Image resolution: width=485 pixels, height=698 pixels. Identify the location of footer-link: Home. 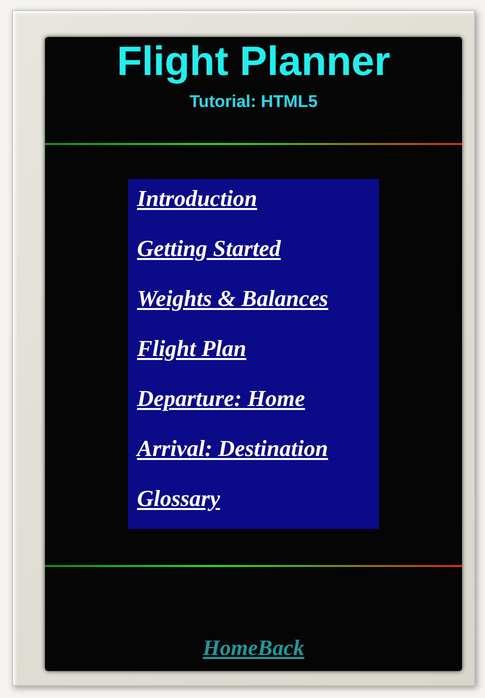
(230, 648).